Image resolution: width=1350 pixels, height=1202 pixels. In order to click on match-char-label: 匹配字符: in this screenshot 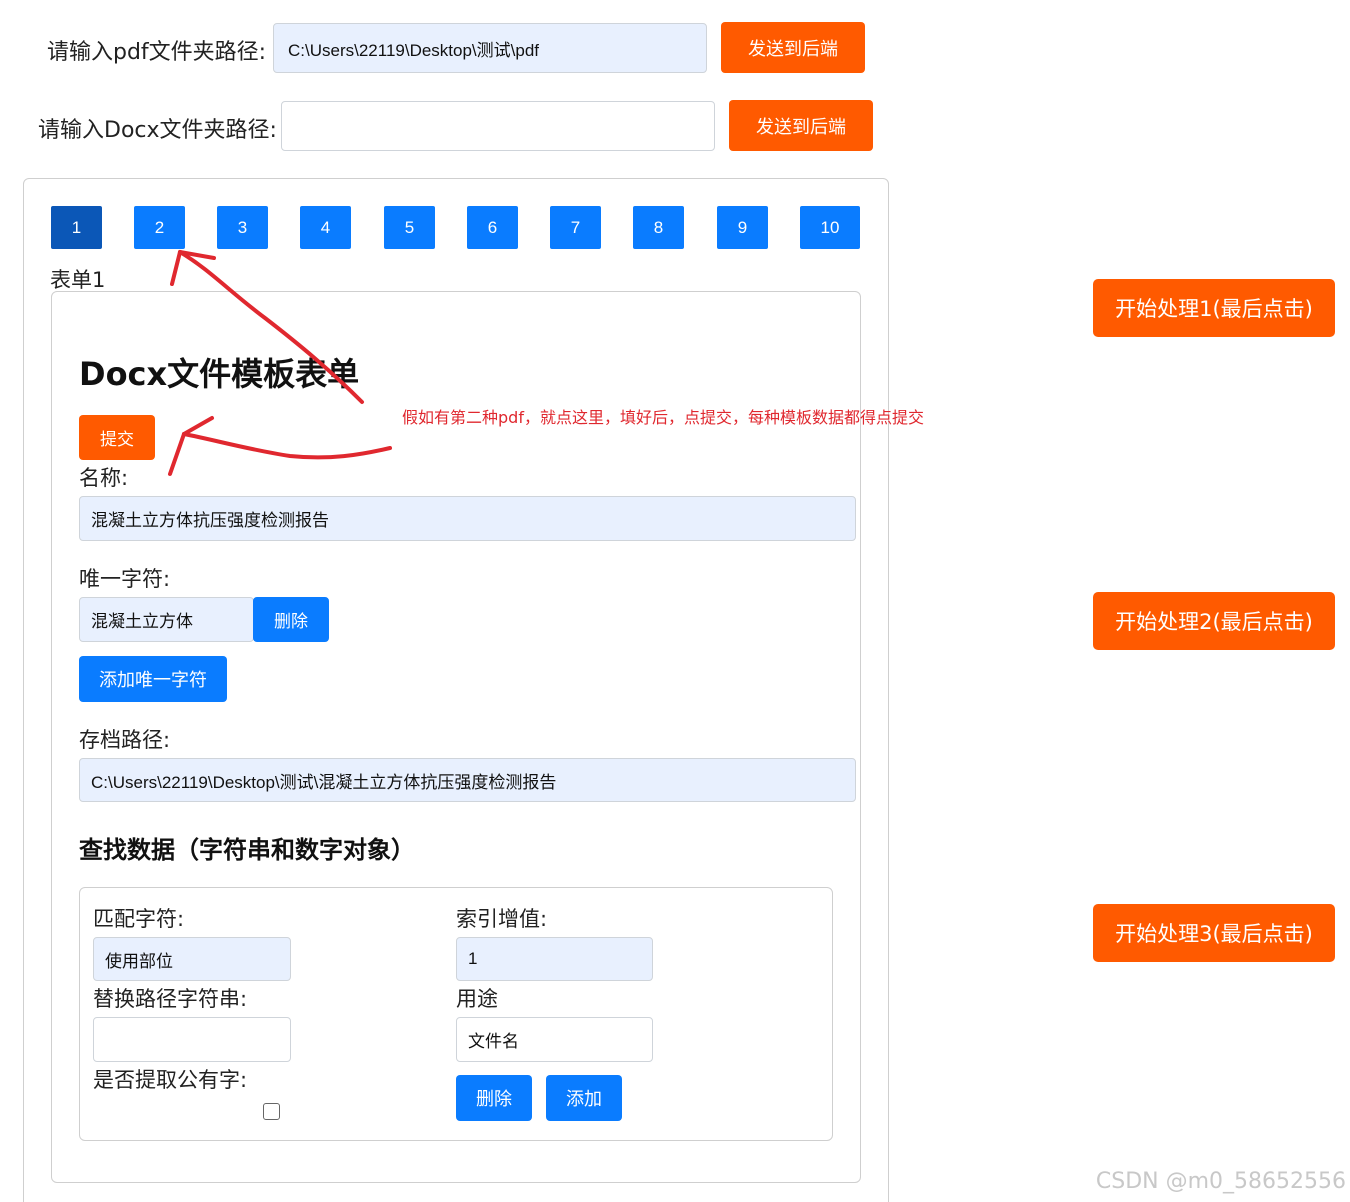, I will do `click(139, 919)`.